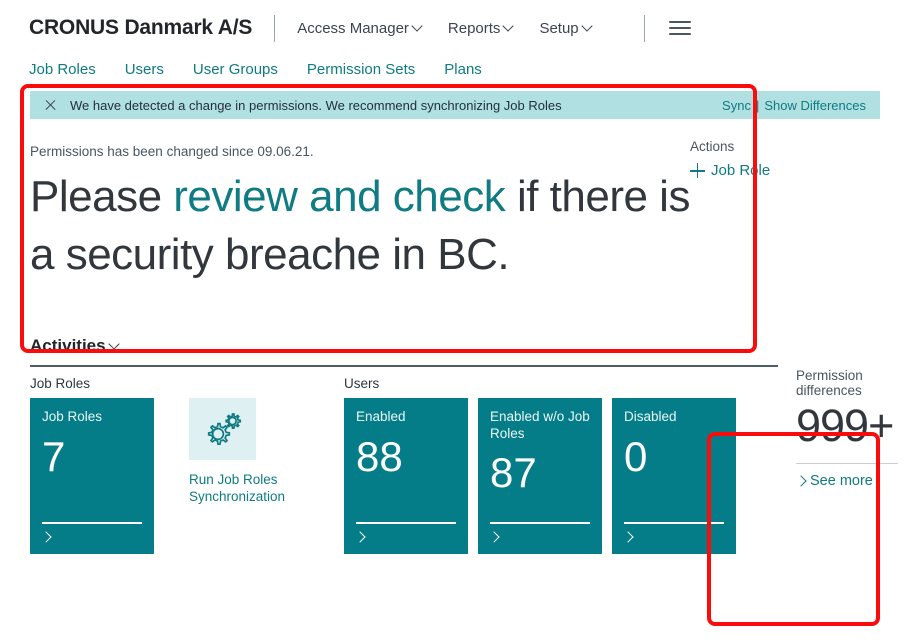 This screenshot has width=908, height=642. I want to click on add-job-role-action: Job Role, so click(799, 170).